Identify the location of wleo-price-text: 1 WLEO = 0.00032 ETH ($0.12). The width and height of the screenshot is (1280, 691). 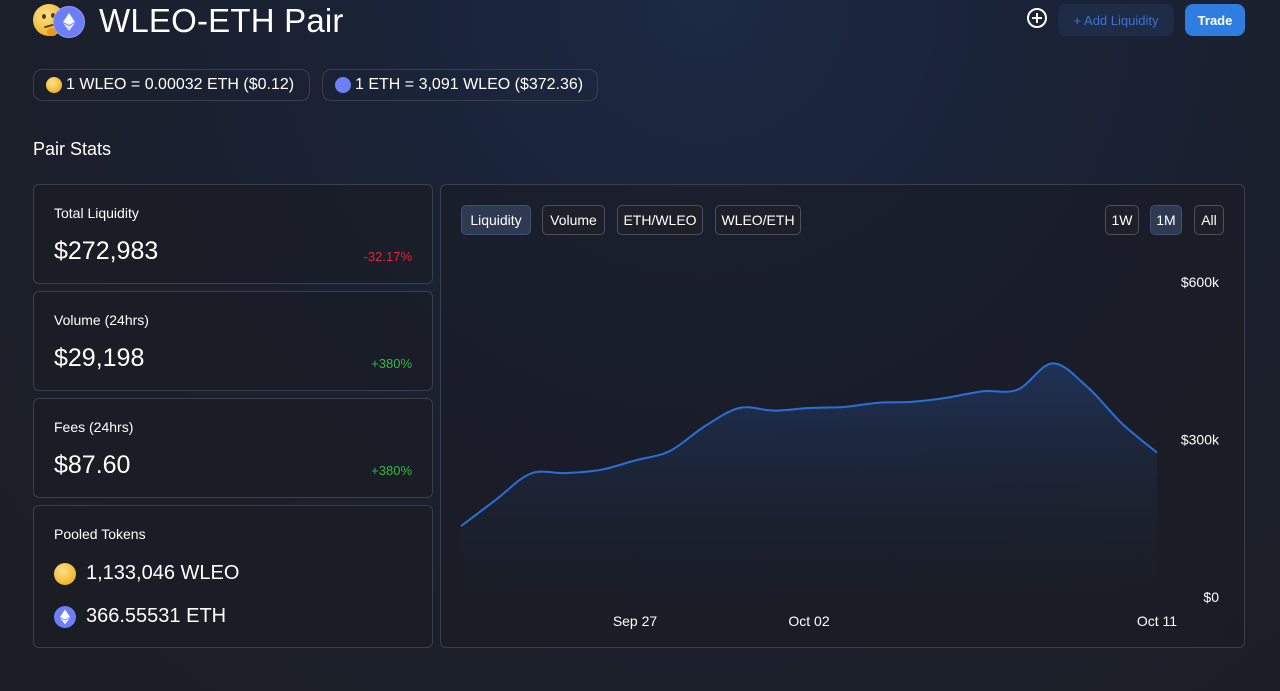
(180, 84).